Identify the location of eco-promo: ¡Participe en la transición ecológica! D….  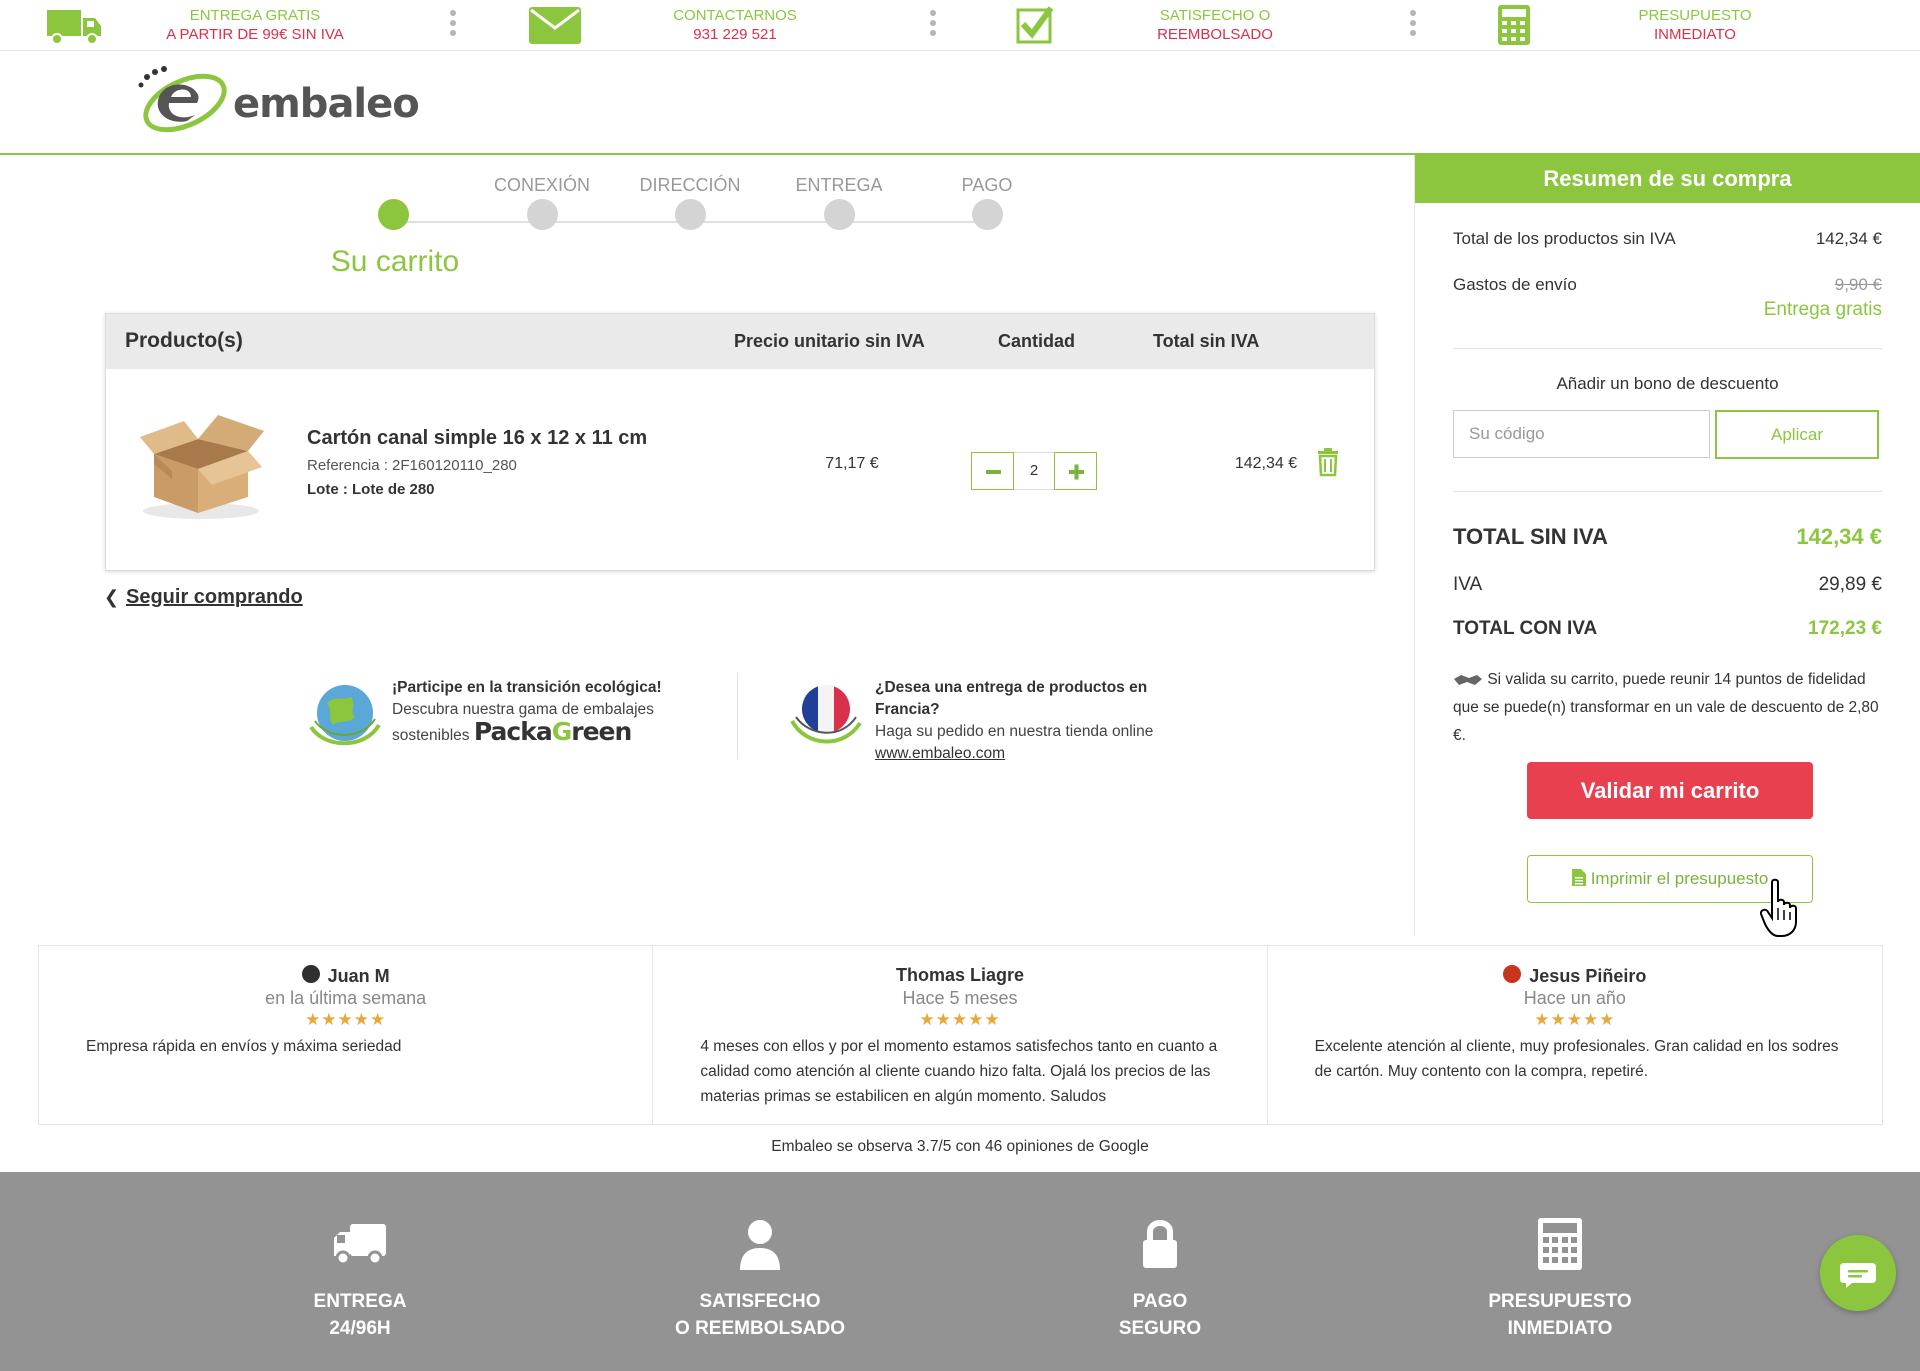
(515, 719).